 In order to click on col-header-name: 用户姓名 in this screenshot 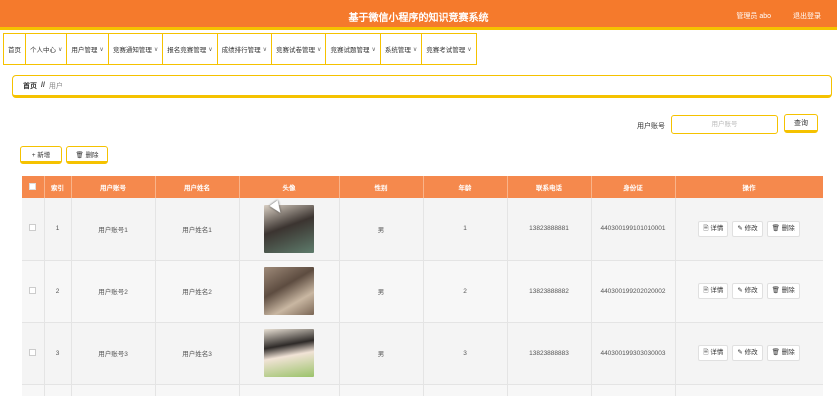, I will do `click(197, 187)`.